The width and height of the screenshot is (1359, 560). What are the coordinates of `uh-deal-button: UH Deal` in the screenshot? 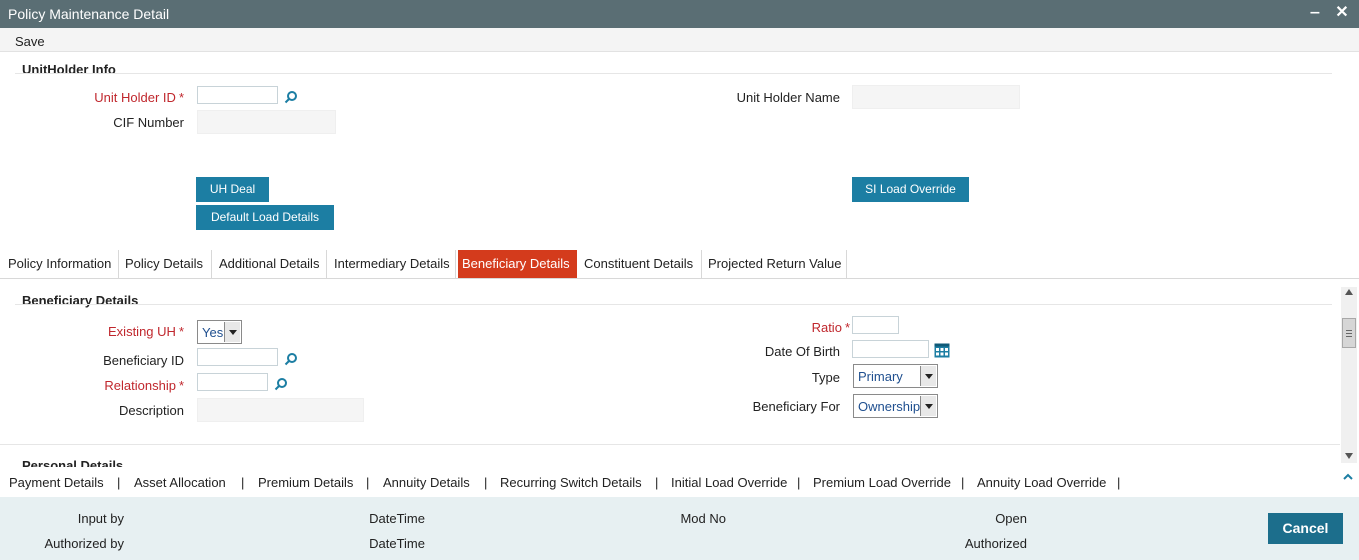 It's located at (232, 189).